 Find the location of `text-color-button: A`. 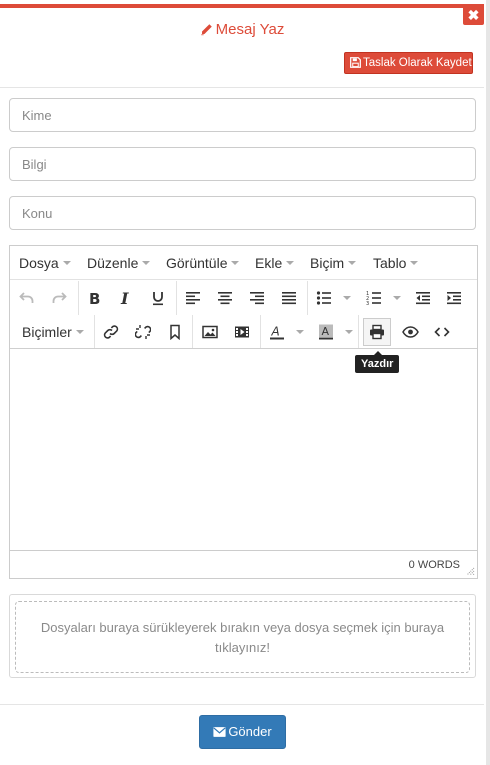

text-color-button: A is located at coordinates (277, 332).